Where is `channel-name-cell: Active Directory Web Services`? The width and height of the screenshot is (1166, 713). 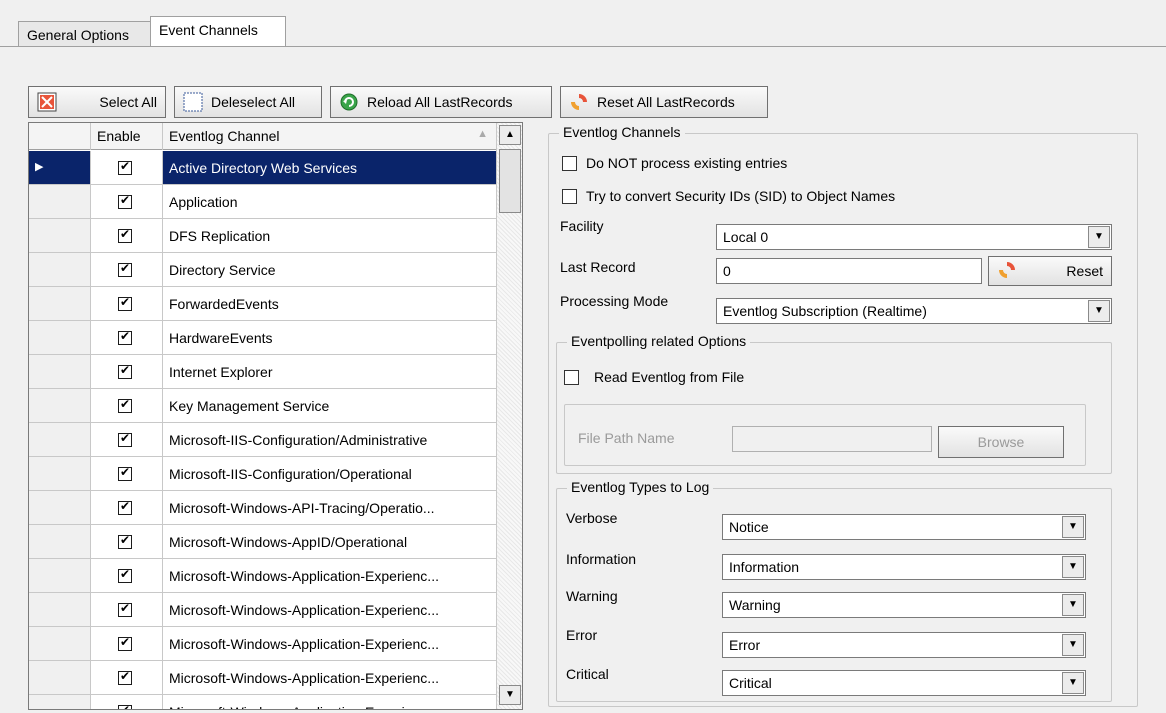 channel-name-cell: Active Directory Web Services is located at coordinates (330, 167).